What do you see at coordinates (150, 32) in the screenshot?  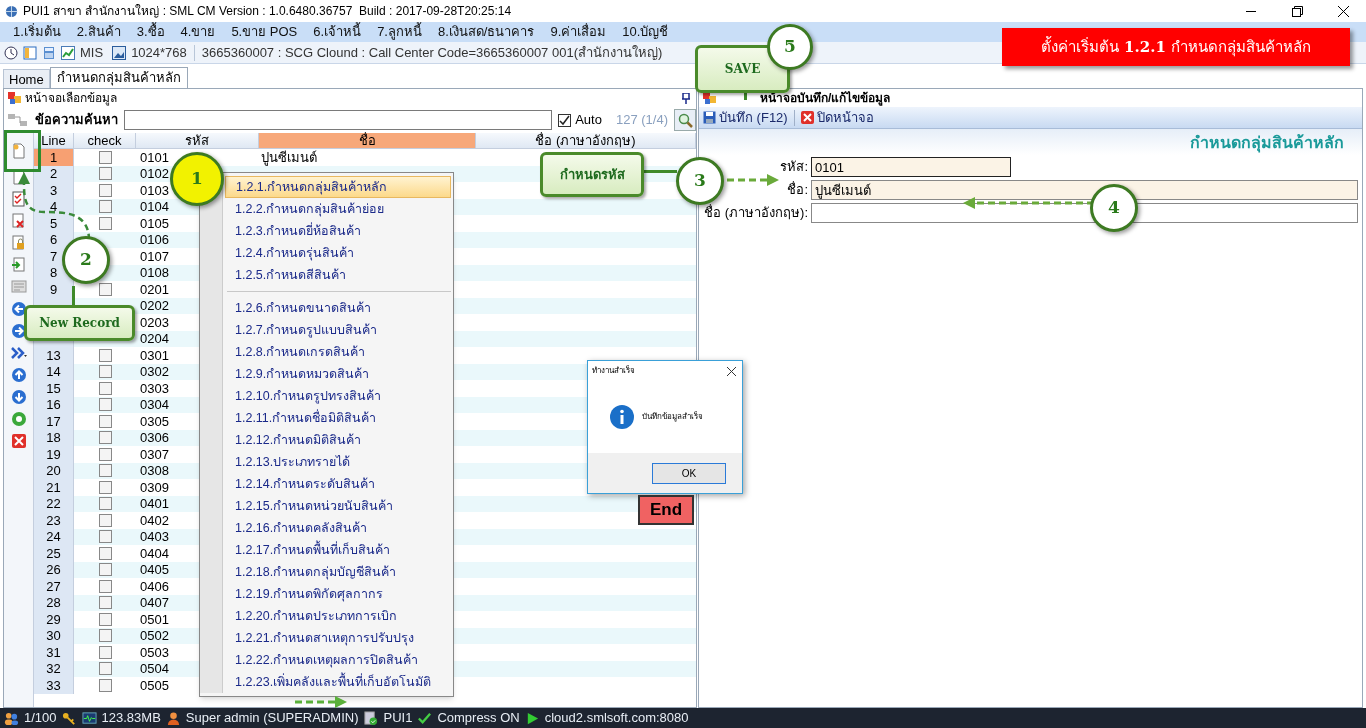 I see `menu-item: 3.ซื้อ` at bounding box center [150, 32].